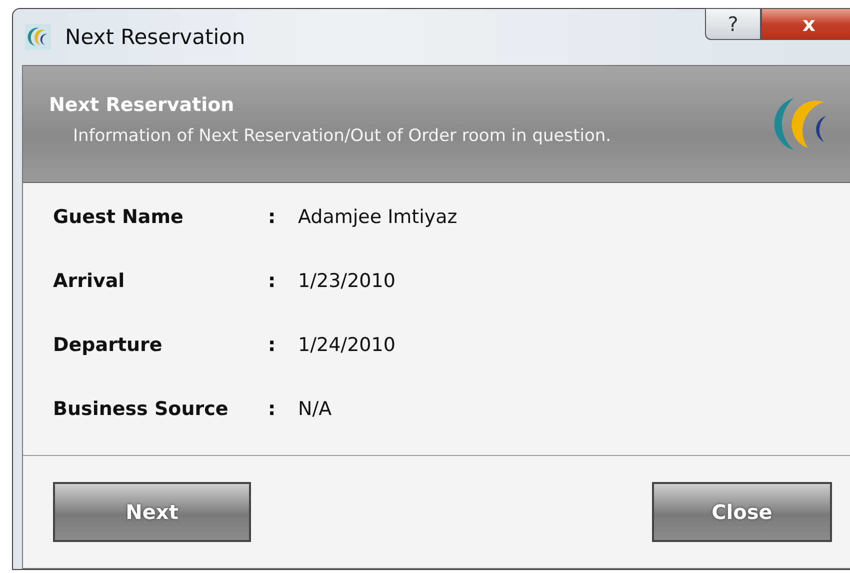 This screenshot has width=850, height=573. I want to click on window-title: Next Reservation, so click(155, 37).